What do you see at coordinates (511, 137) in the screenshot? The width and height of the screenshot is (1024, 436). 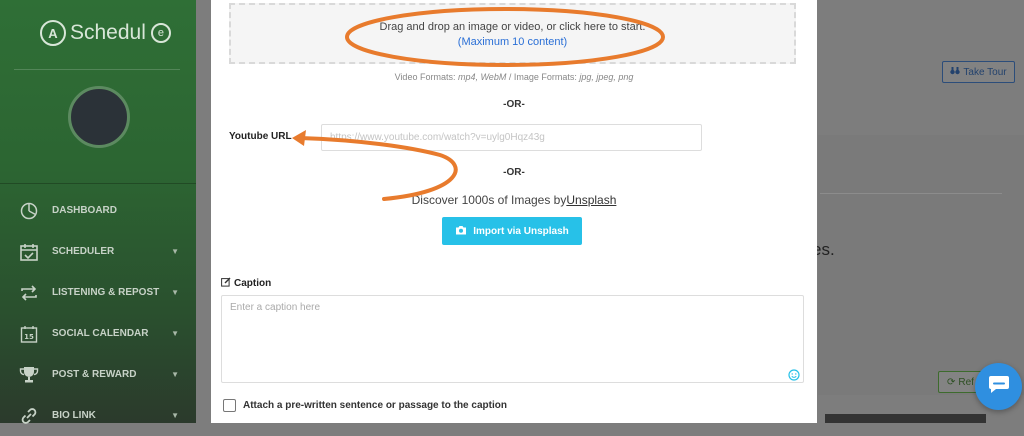 I see `youtube-url-input` at bounding box center [511, 137].